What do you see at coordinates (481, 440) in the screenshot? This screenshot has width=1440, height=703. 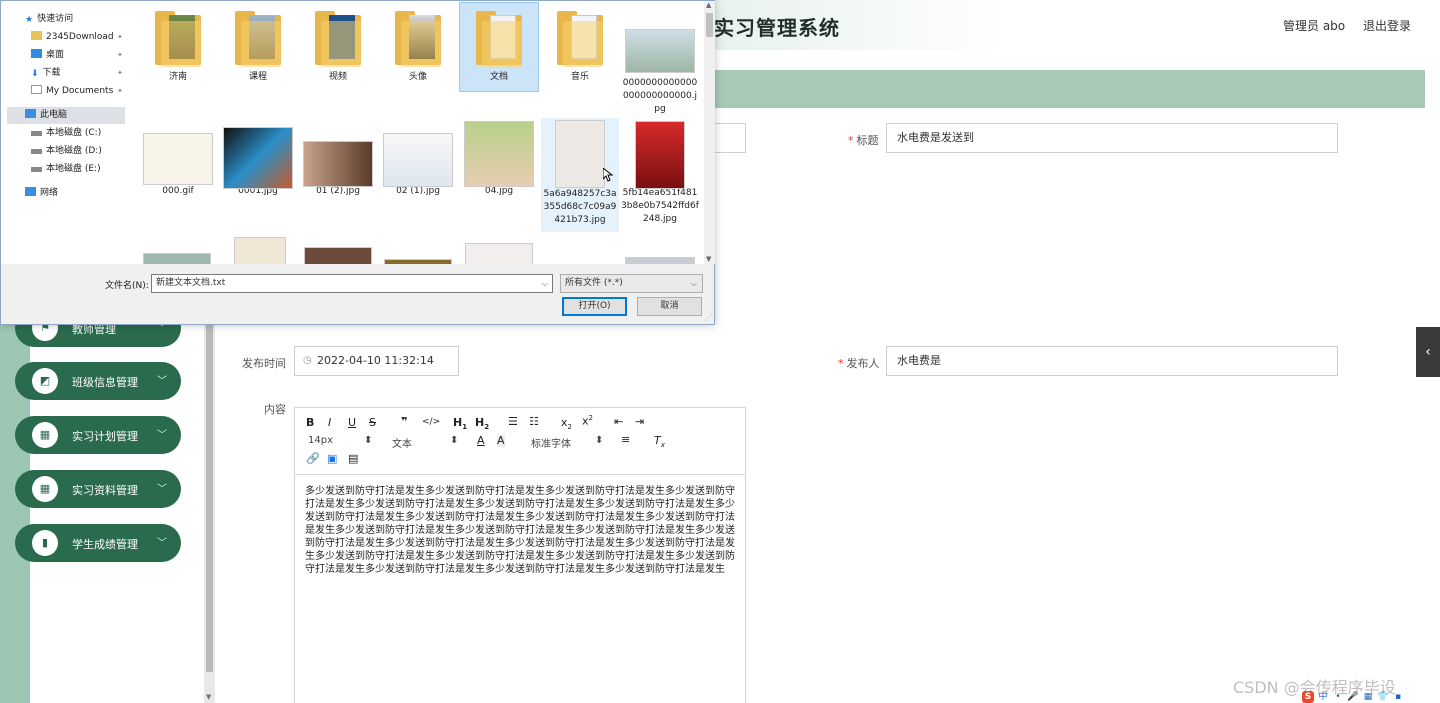 I see `font-color-icon: A` at bounding box center [481, 440].